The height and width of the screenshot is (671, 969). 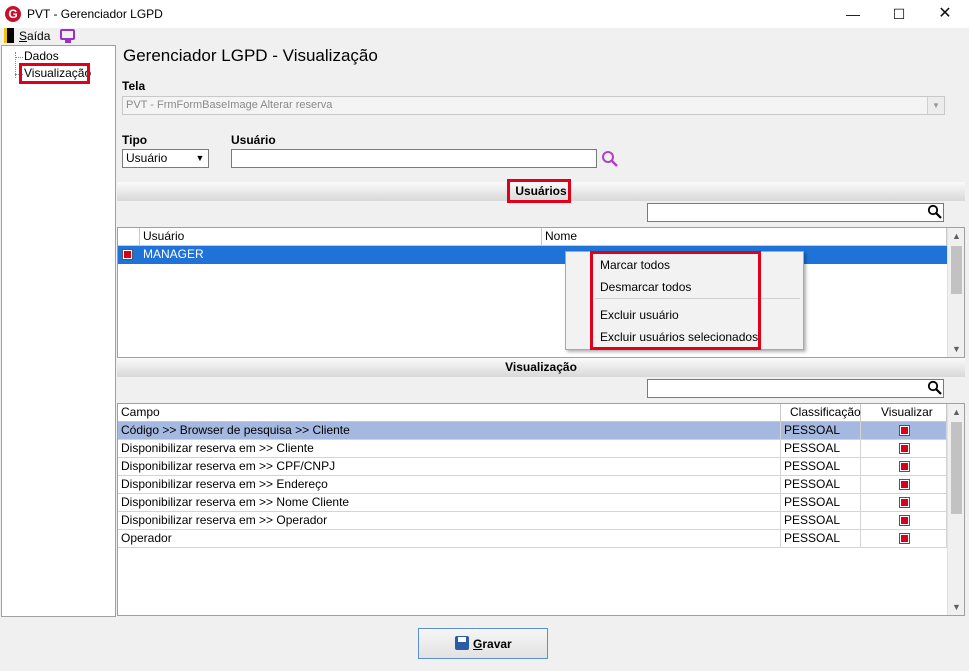 What do you see at coordinates (250, 55) in the screenshot?
I see `page-title: Gerenciador LGPD - Visualização` at bounding box center [250, 55].